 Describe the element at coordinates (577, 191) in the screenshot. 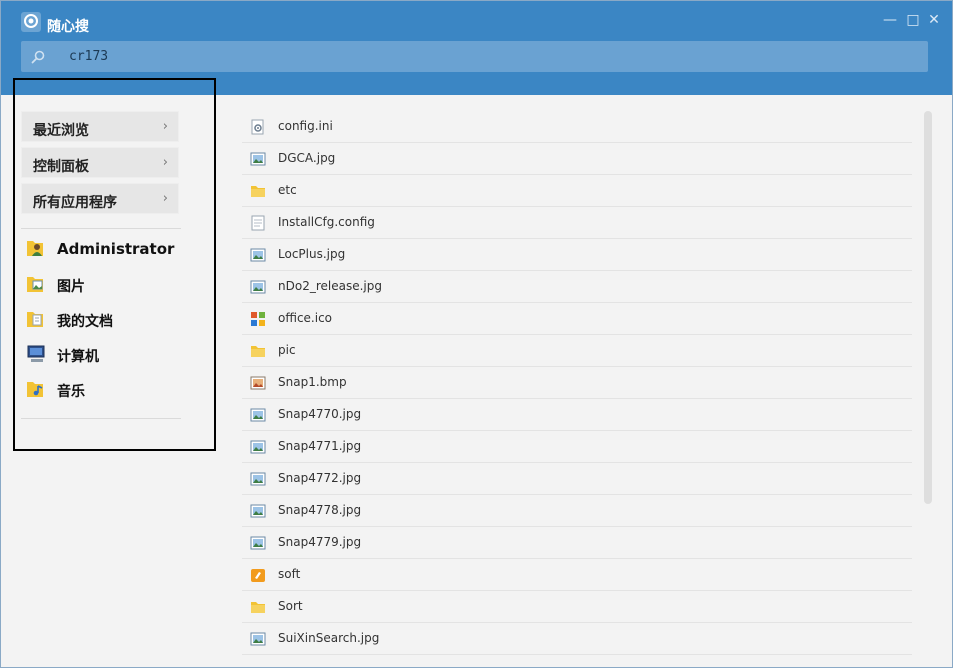

I see `file-row: etc` at that location.